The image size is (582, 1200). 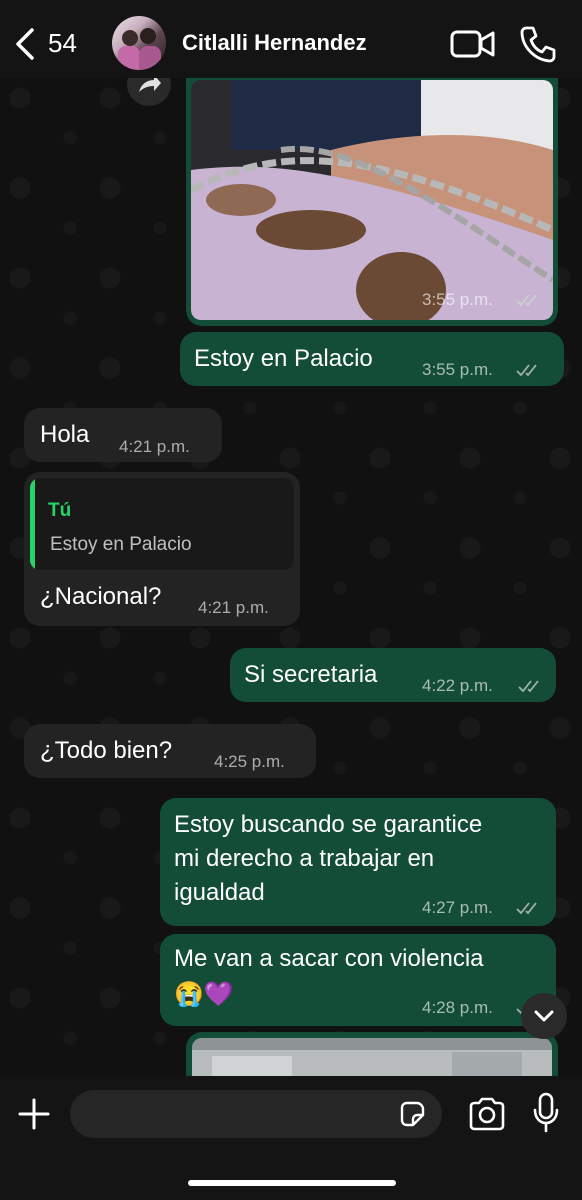 I want to click on message-text: Hola, so click(x=65, y=434).